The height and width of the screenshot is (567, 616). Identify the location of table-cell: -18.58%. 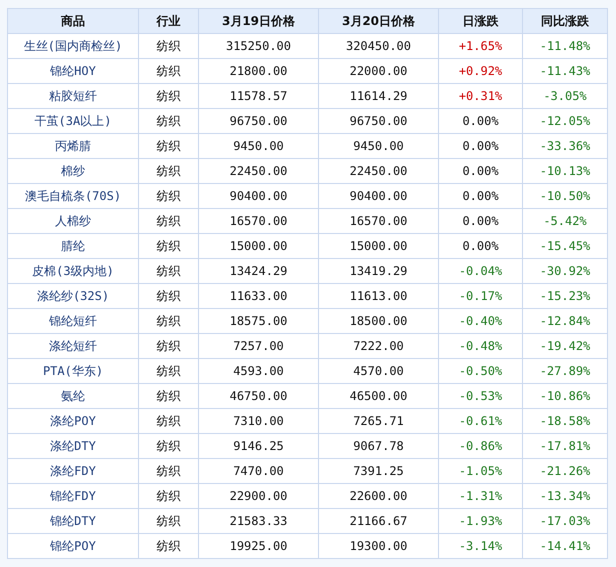
(565, 421).